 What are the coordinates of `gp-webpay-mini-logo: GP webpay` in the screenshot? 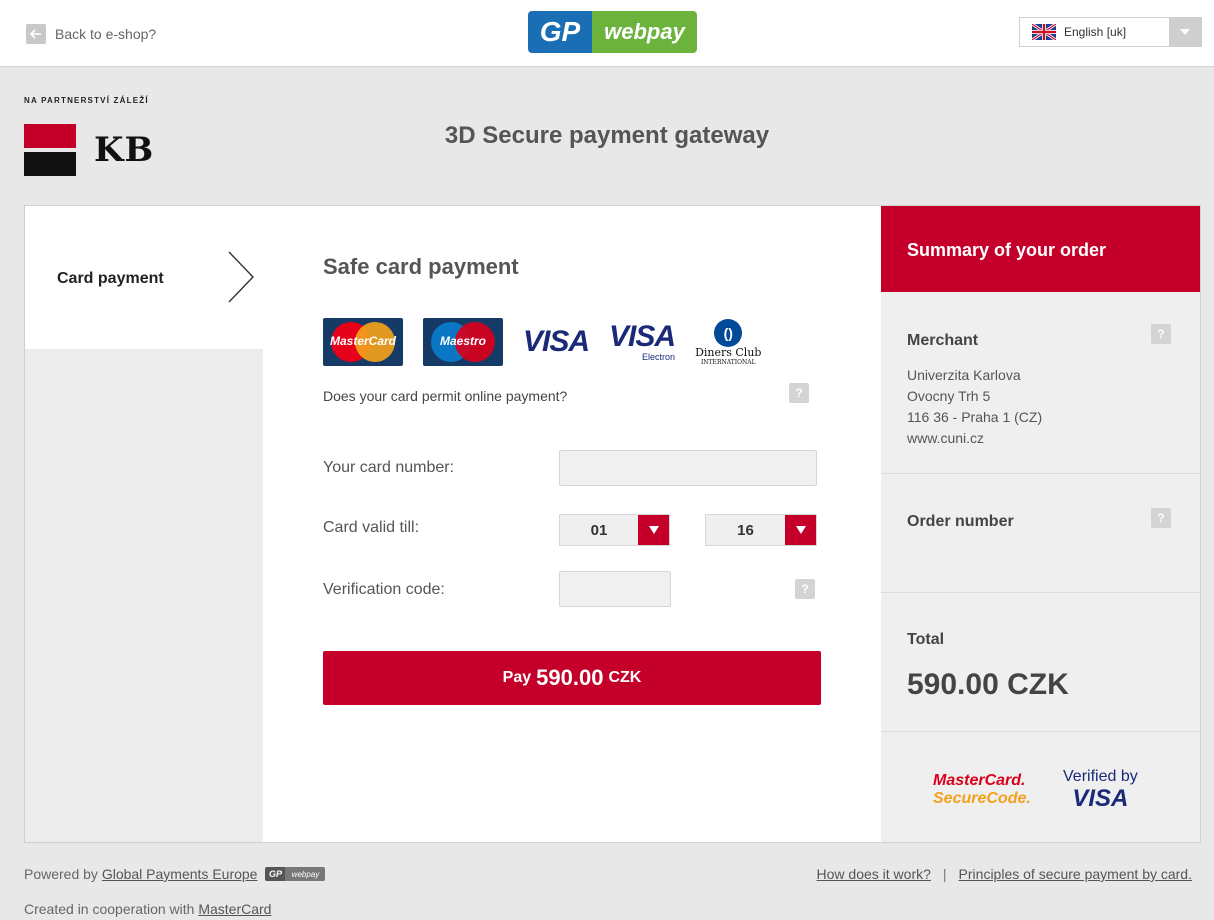 It's located at (295, 874).